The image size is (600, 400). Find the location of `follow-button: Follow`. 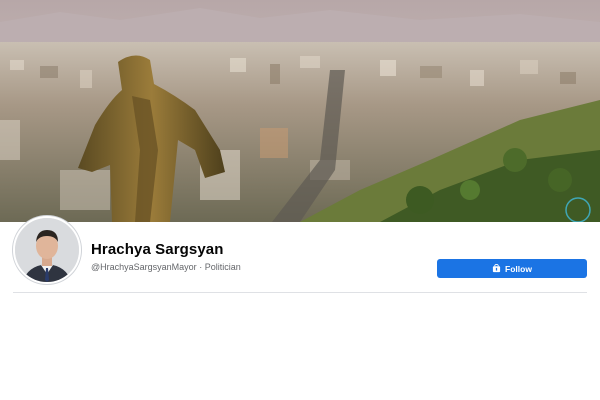

follow-button: Follow is located at coordinates (512, 268).